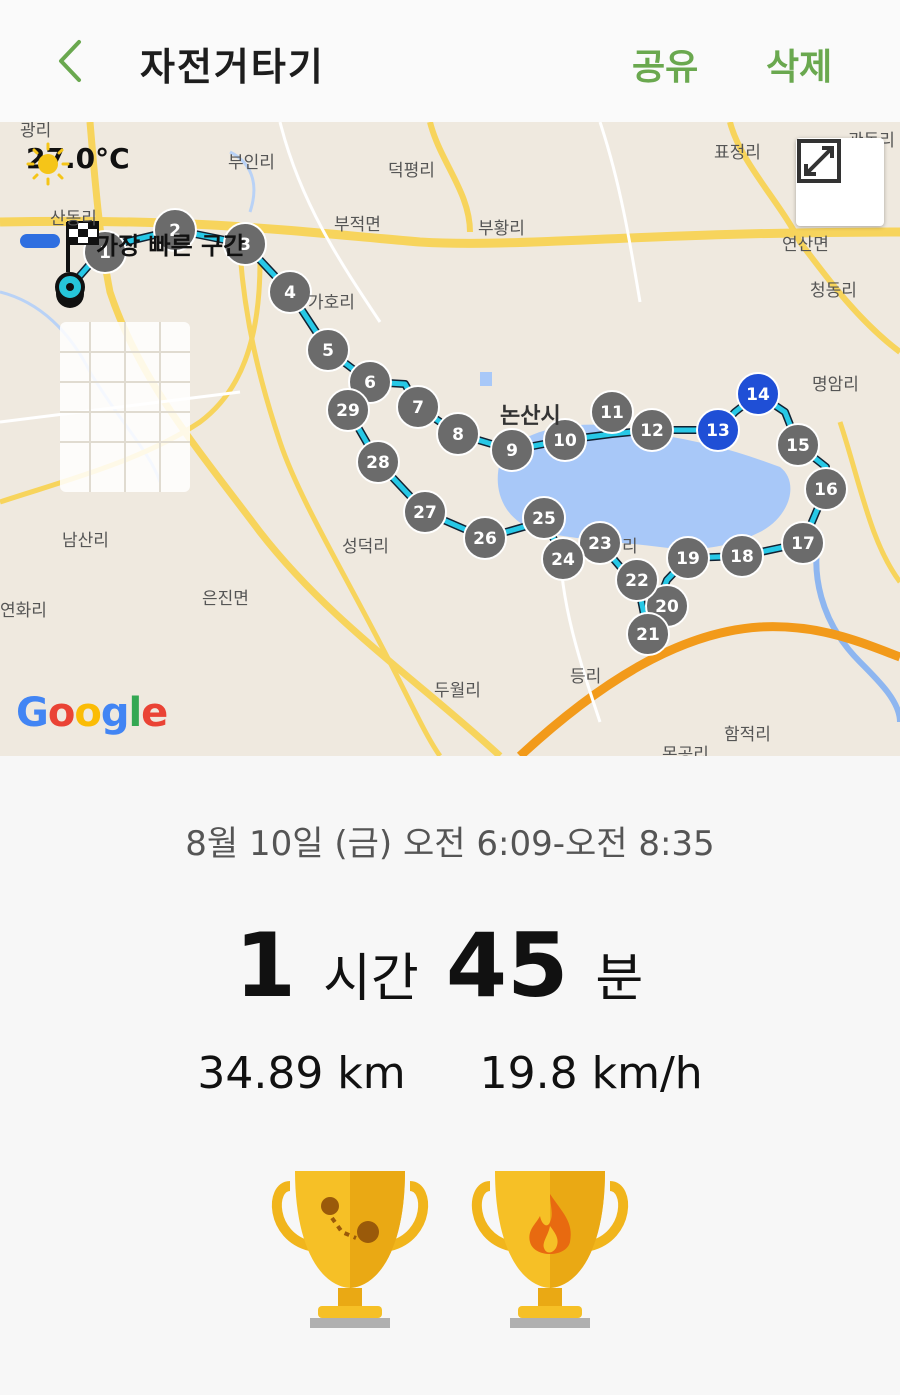  What do you see at coordinates (819, 161) in the screenshot?
I see `expand-icon` at bounding box center [819, 161].